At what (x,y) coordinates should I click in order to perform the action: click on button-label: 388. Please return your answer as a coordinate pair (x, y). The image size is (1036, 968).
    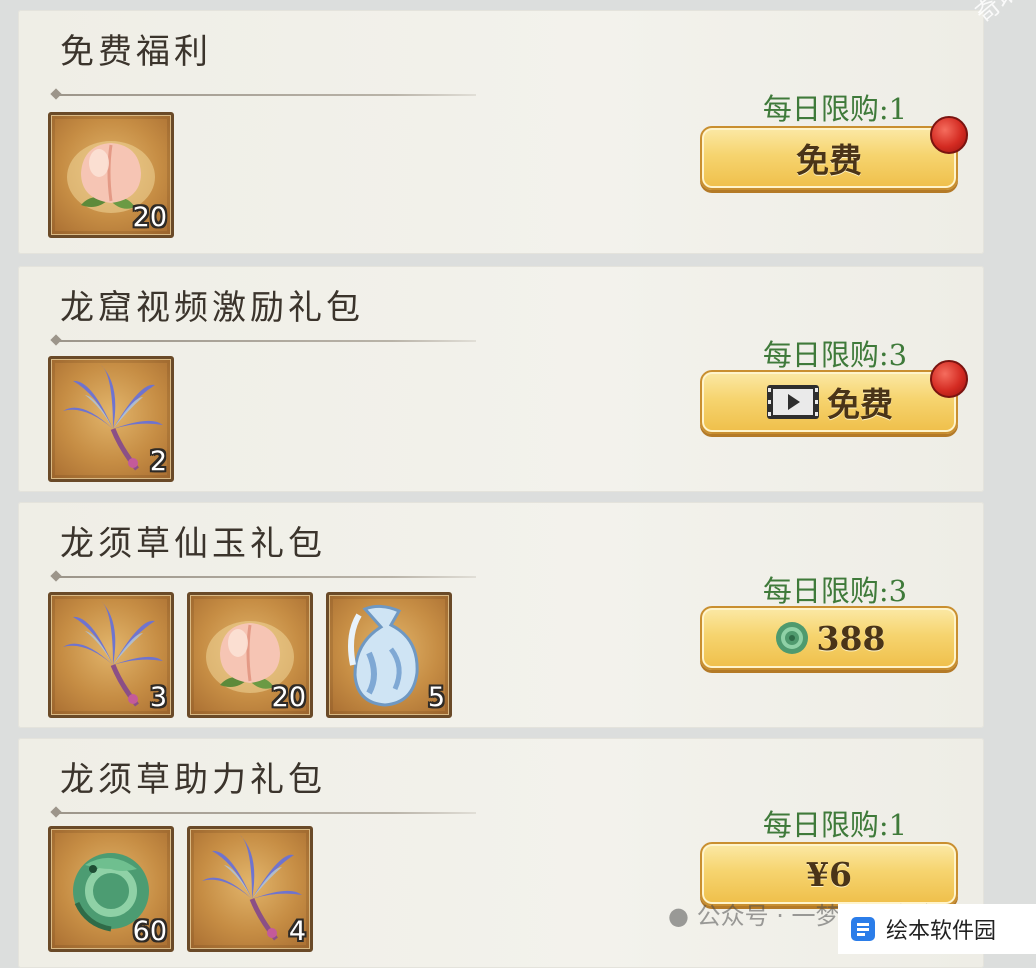
    Looking at the image, I should click on (851, 638).